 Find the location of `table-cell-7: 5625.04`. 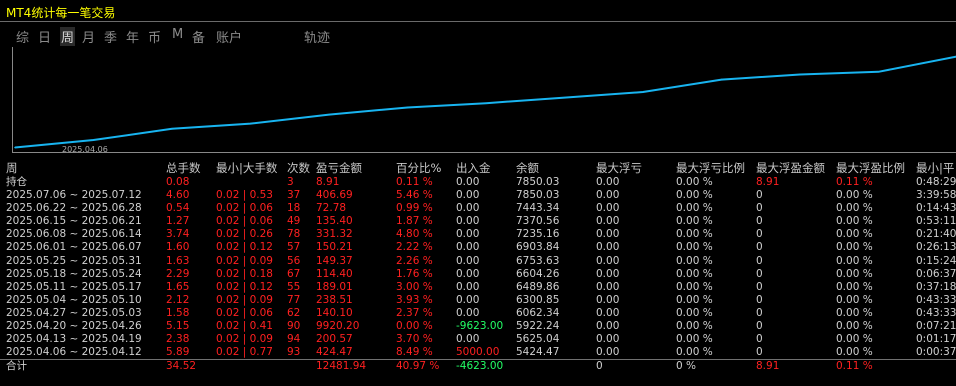

table-cell-7: 5625.04 is located at coordinates (538, 339).